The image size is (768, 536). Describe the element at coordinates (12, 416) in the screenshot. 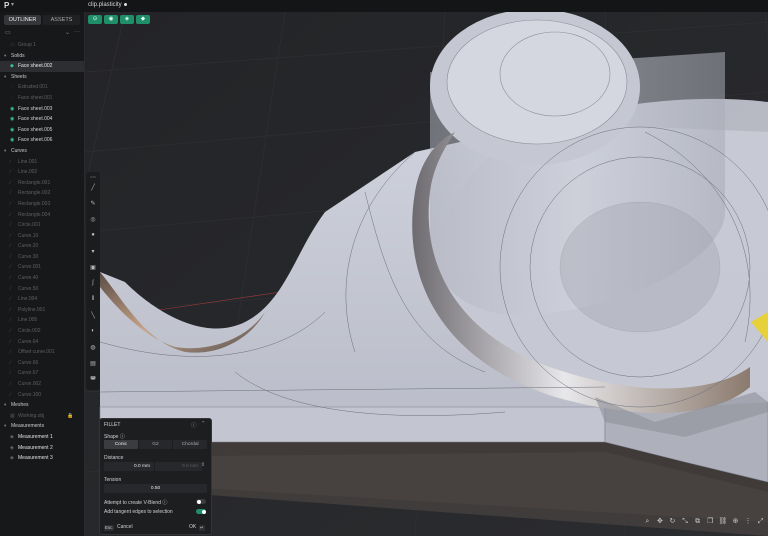

I see `mesh-icon: ▦` at that location.